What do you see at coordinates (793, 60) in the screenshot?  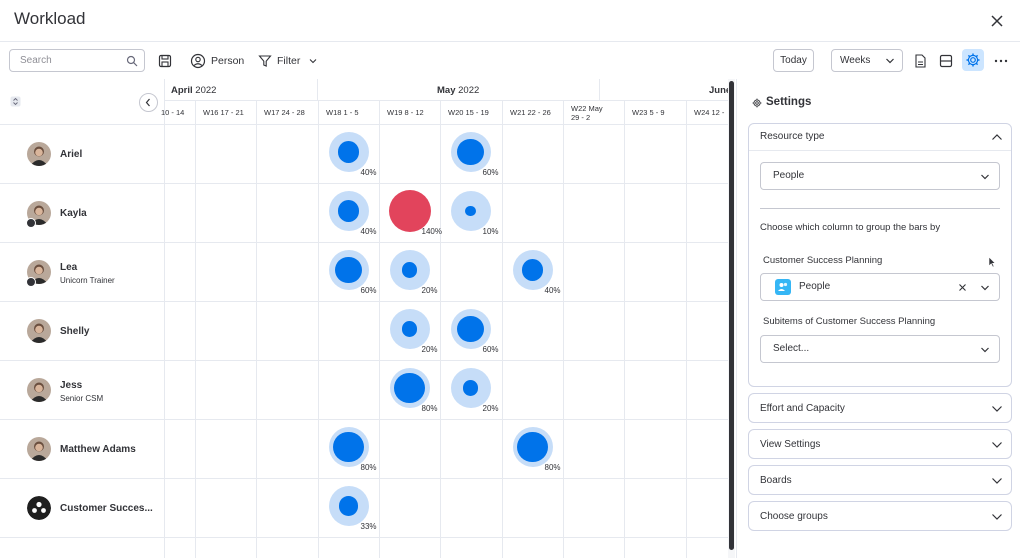 I see `today-button: Today` at bounding box center [793, 60].